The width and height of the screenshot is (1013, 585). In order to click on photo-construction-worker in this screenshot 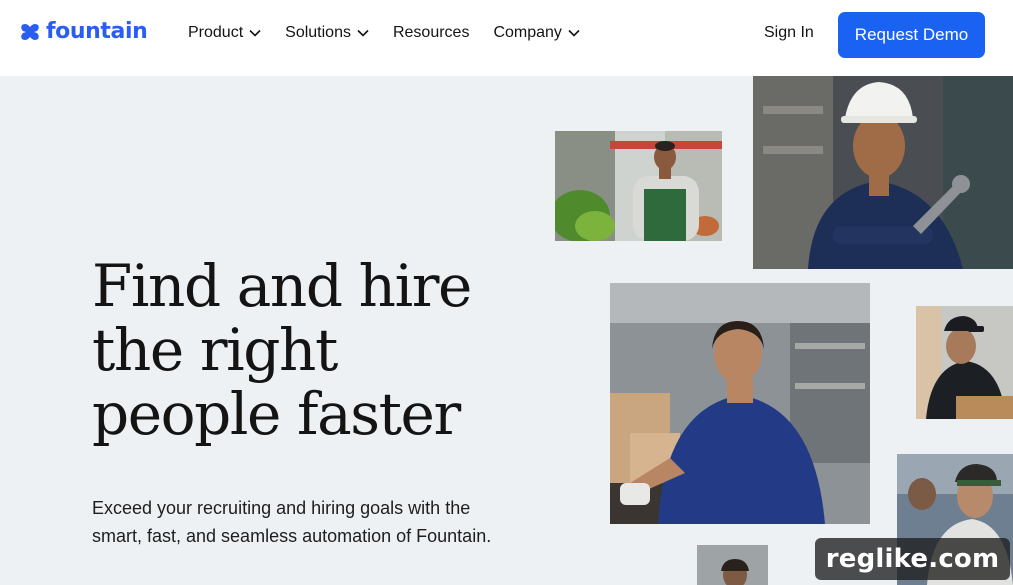, I will do `click(883, 172)`.